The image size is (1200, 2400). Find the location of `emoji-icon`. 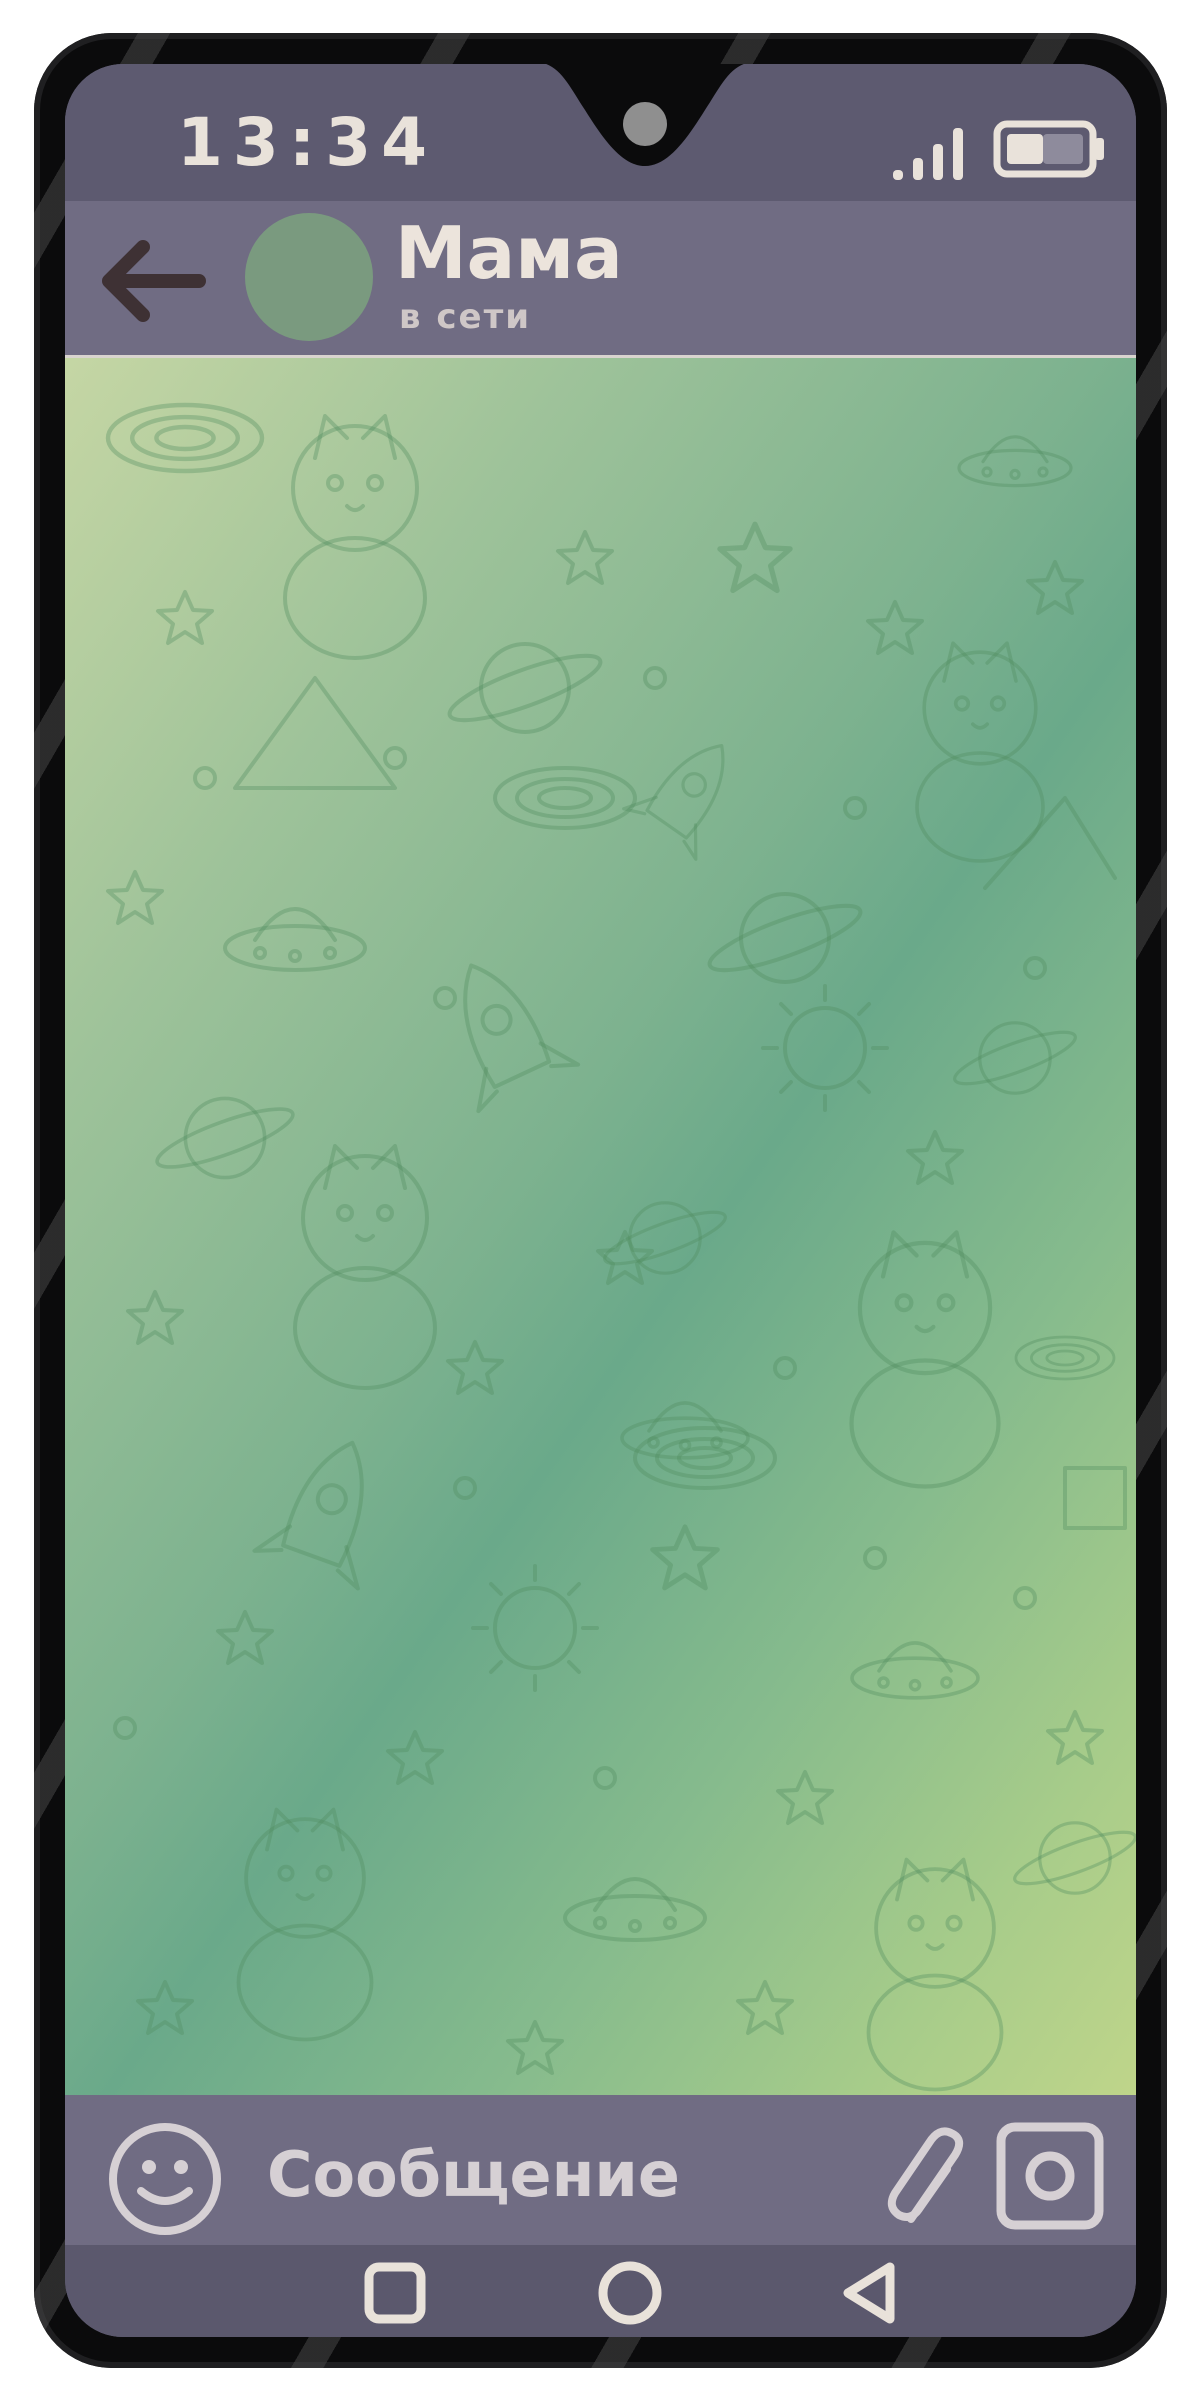

emoji-icon is located at coordinates (165, 2179).